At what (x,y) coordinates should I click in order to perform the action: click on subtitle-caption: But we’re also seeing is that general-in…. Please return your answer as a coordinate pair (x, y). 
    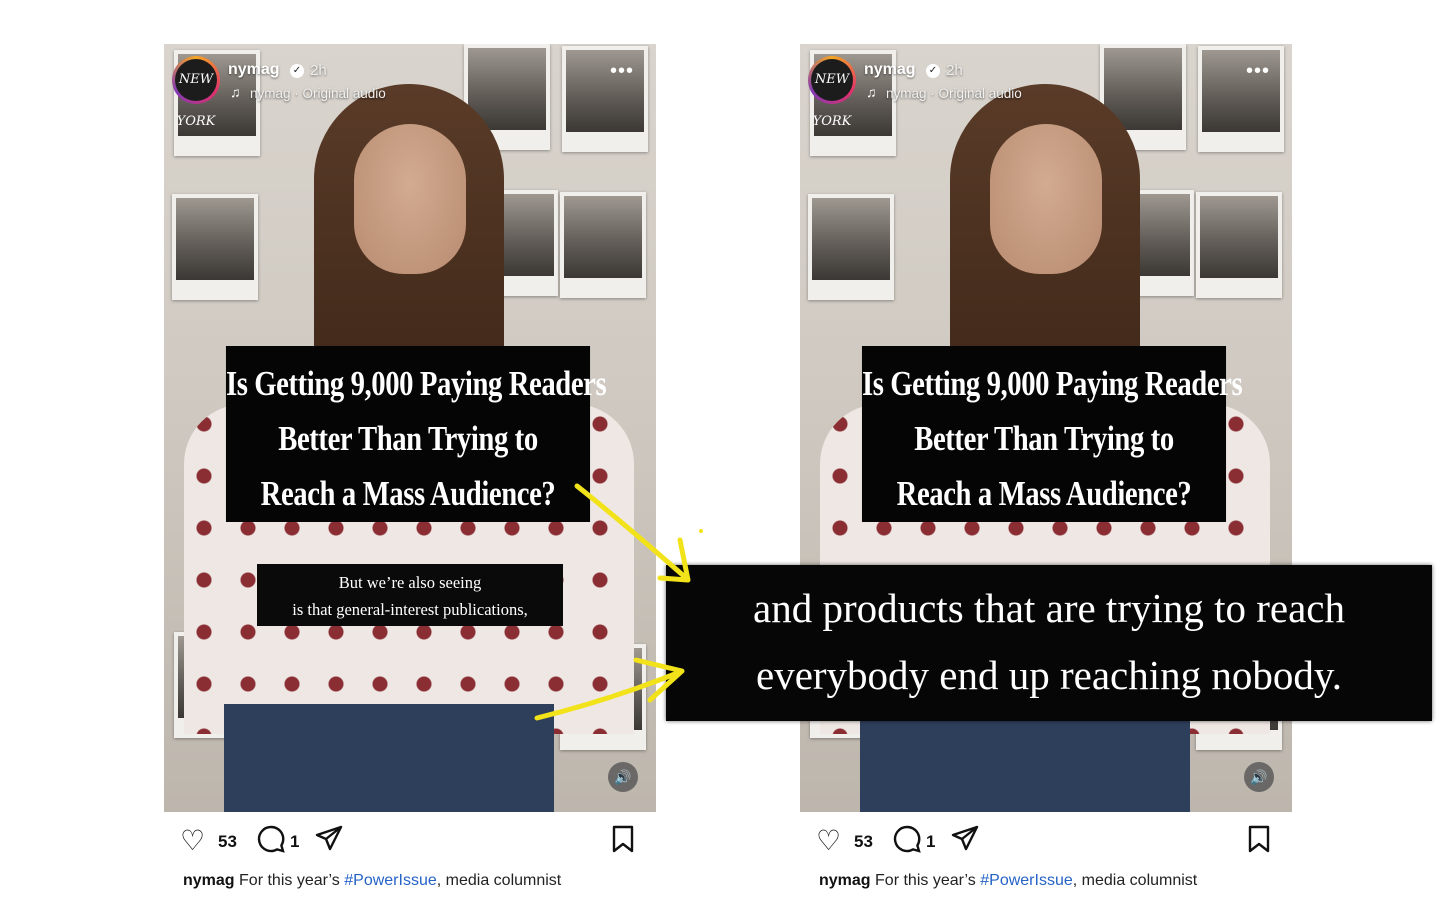
    Looking at the image, I should click on (410, 595).